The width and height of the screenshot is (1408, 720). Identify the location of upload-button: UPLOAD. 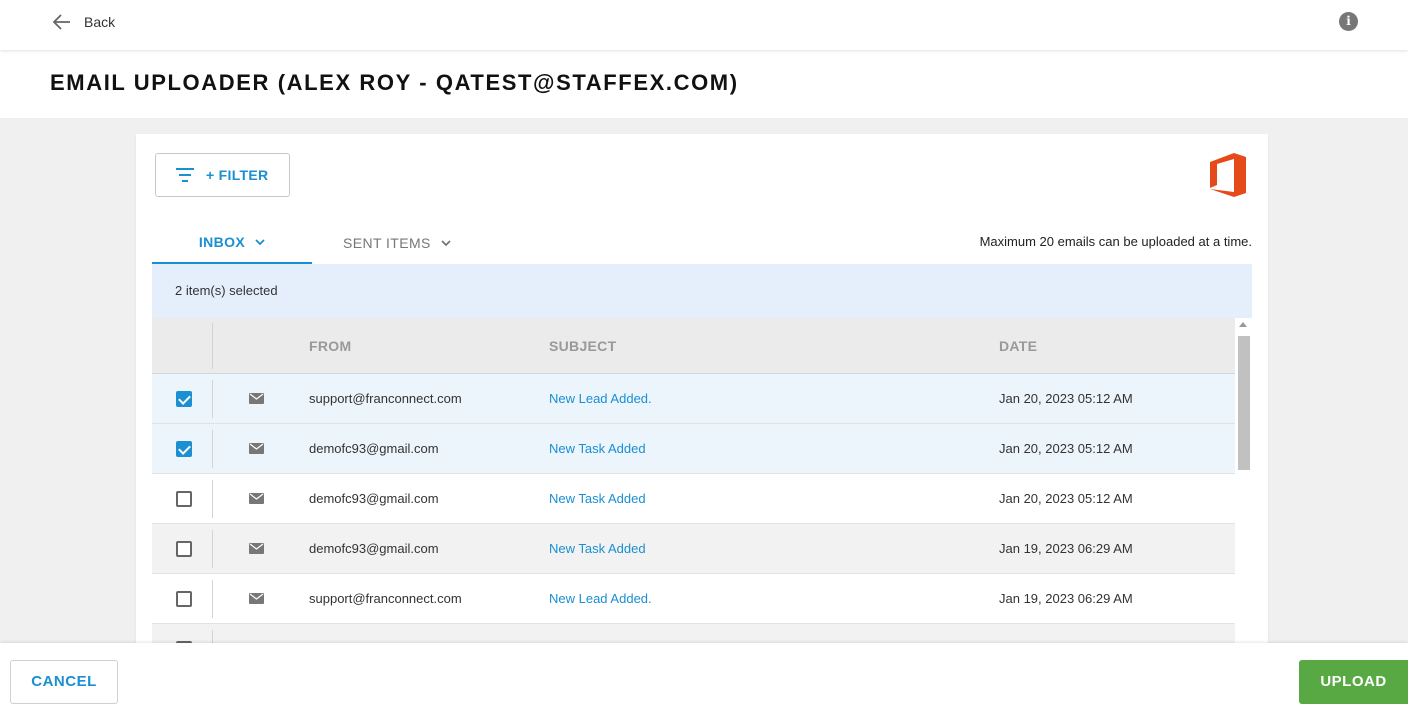
(1353, 682).